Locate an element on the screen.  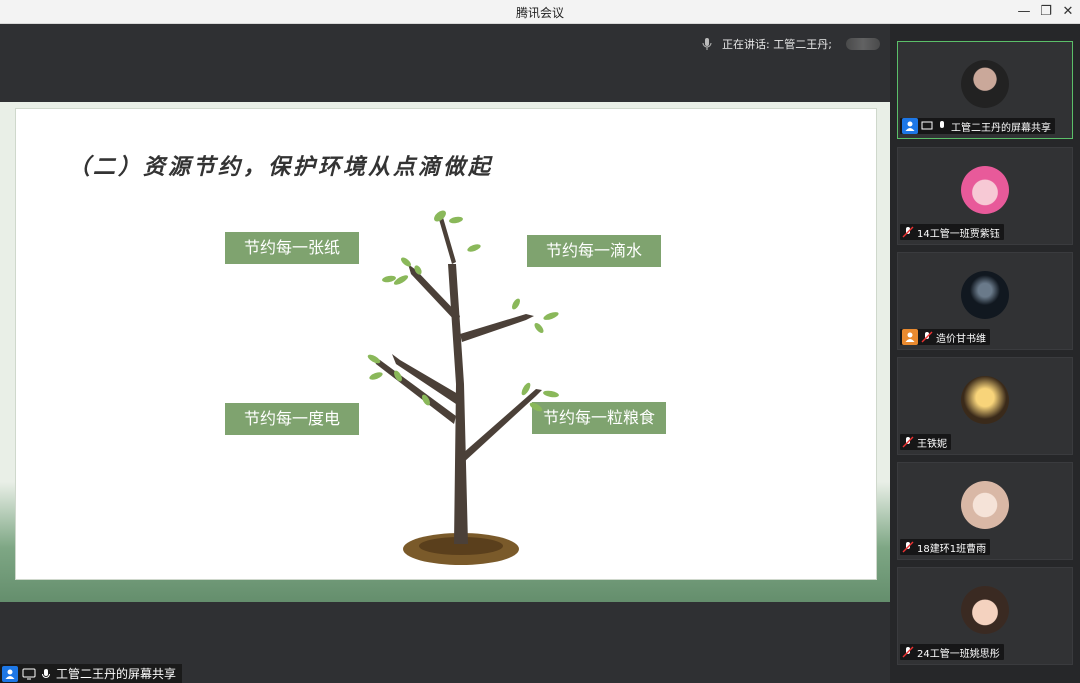
speaking-indicator: 正在讲话: 工管二王丹; is located at coordinates (790, 44).